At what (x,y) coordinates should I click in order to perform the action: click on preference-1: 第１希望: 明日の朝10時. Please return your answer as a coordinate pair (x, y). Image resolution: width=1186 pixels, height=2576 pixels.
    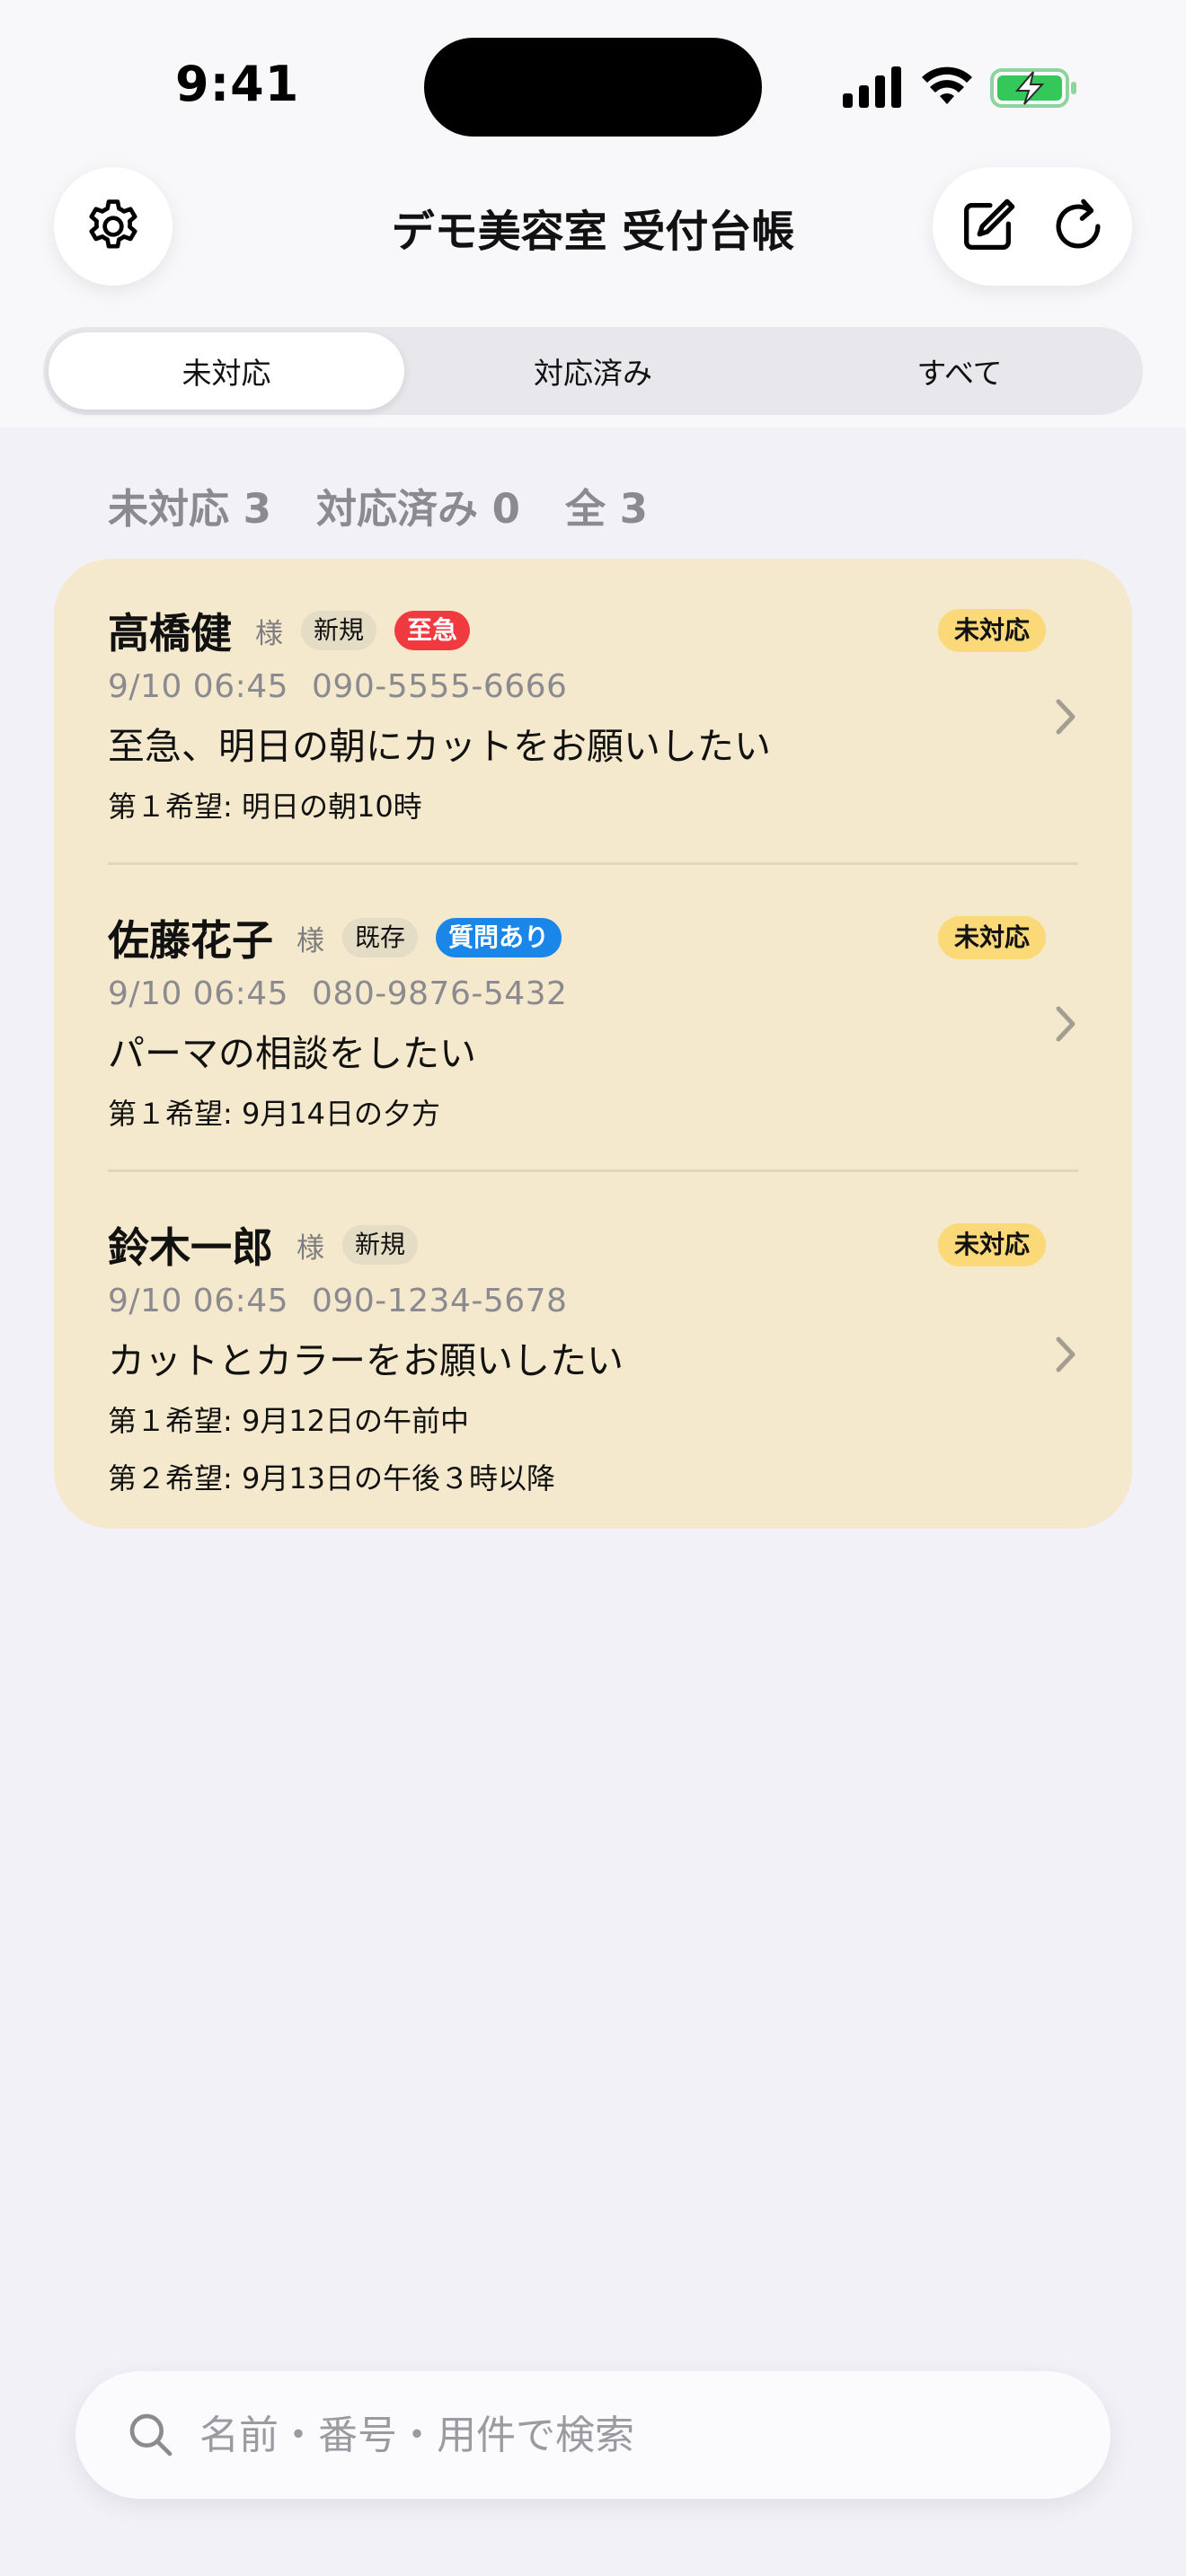
    Looking at the image, I should click on (265, 807).